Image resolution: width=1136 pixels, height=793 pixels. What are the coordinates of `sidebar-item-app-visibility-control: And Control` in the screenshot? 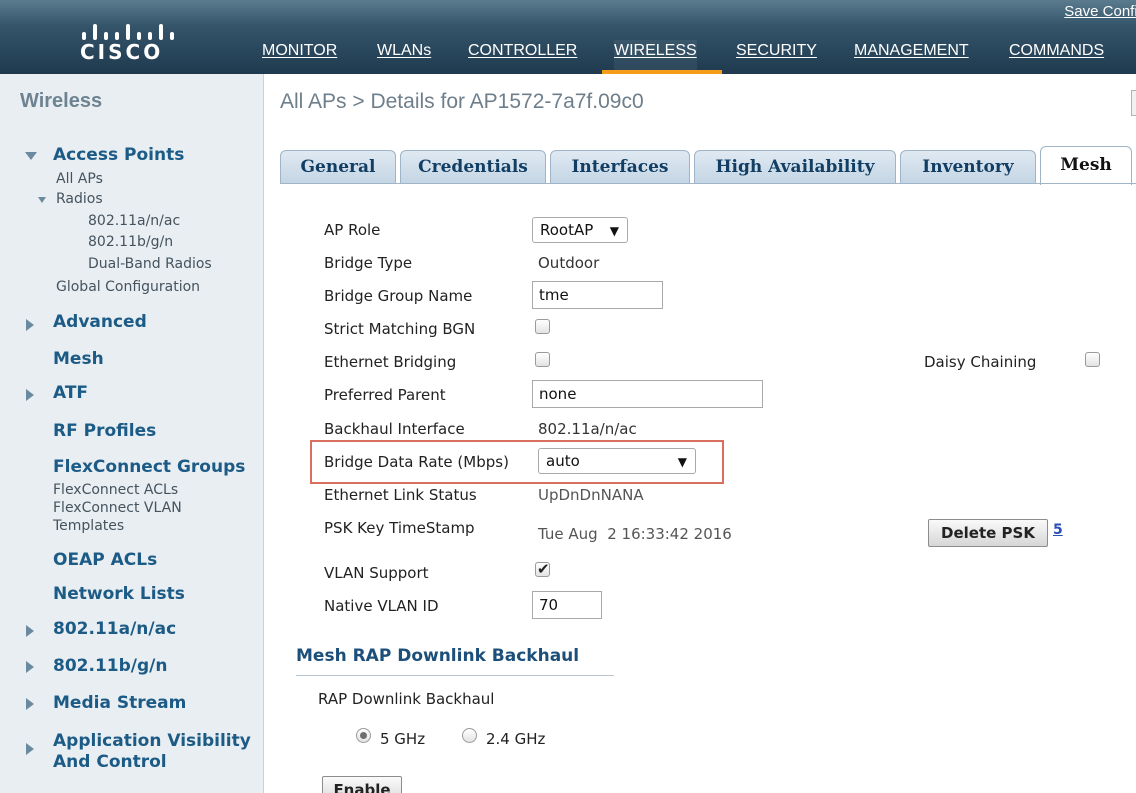 It's located at (110, 762).